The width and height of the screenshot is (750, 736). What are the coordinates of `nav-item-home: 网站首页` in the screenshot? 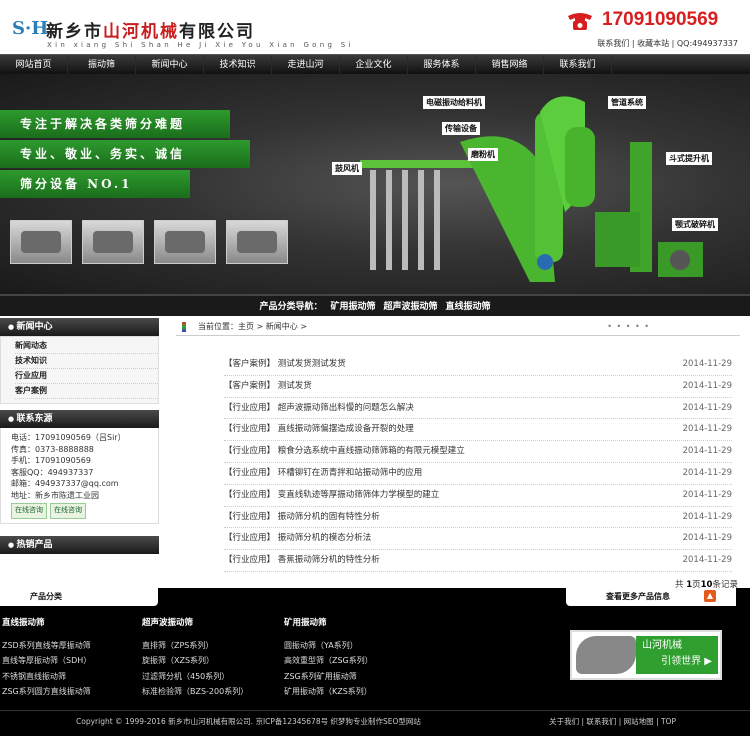 It's located at (34, 64).